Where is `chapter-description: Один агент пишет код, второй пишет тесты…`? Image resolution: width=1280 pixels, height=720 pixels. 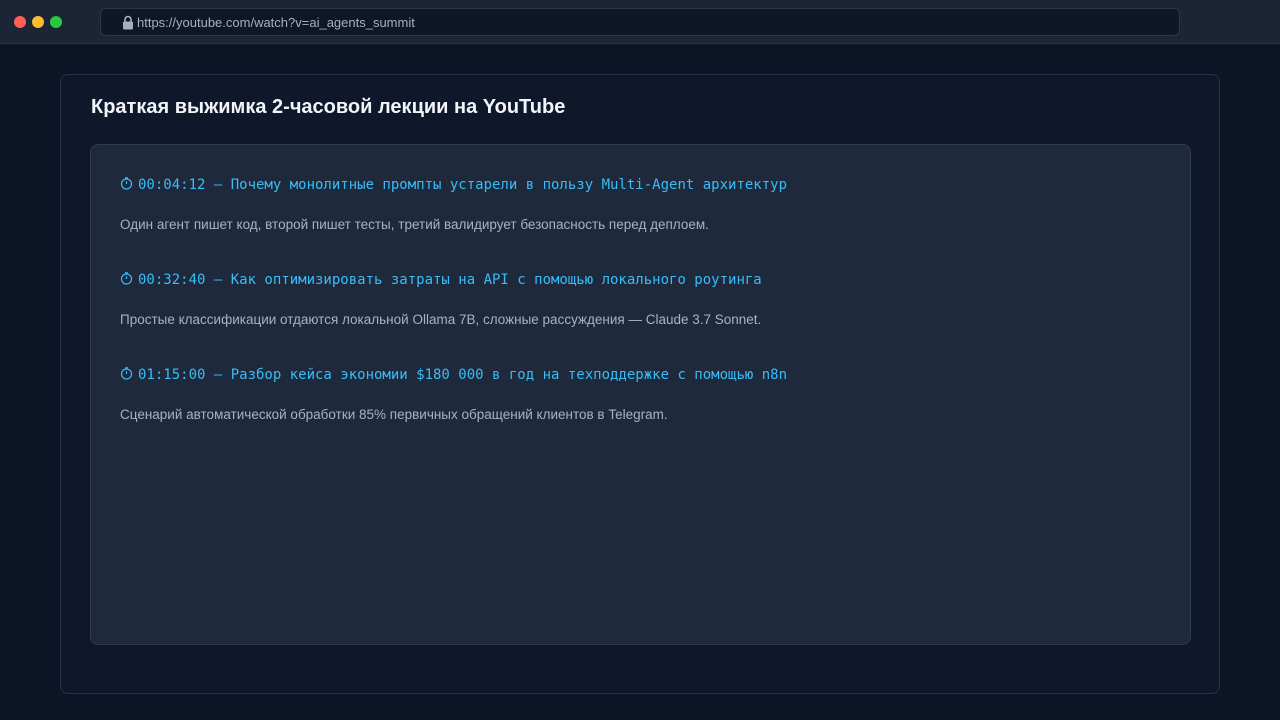 chapter-description: Один агент пишет код, второй пишет тесты… is located at coordinates (414, 224).